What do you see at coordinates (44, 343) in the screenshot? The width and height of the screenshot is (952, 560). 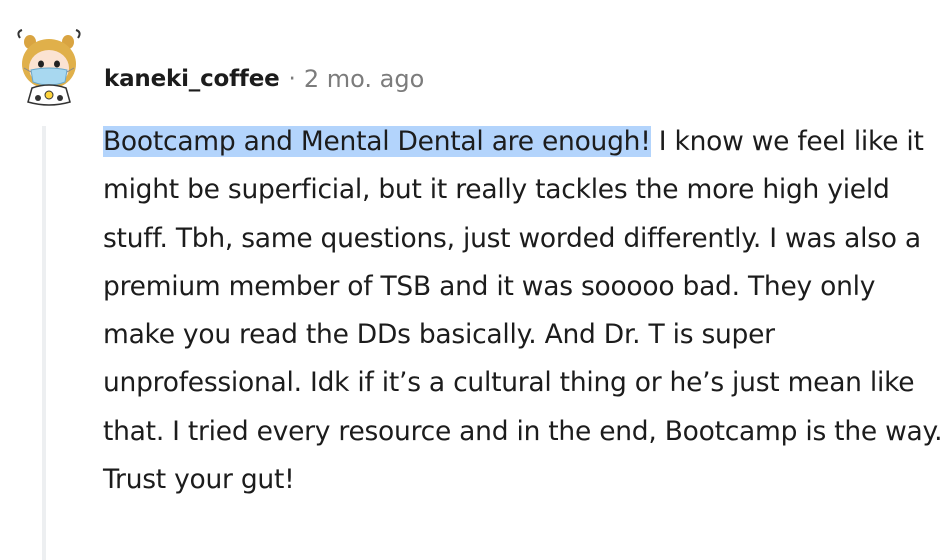 I see `thread-line` at bounding box center [44, 343].